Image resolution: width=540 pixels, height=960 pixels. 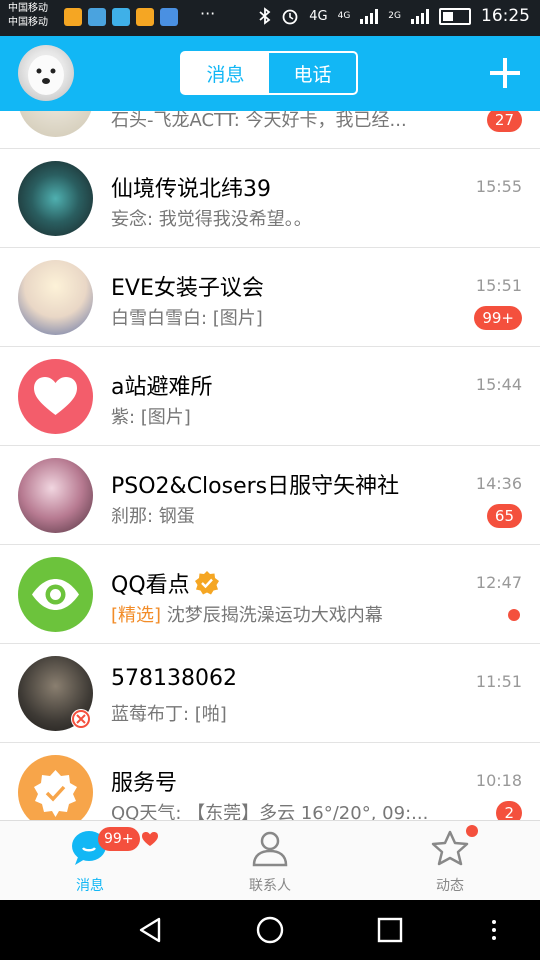 What do you see at coordinates (150, 839) in the screenshot?
I see `heart-sparkle-icon` at bounding box center [150, 839].